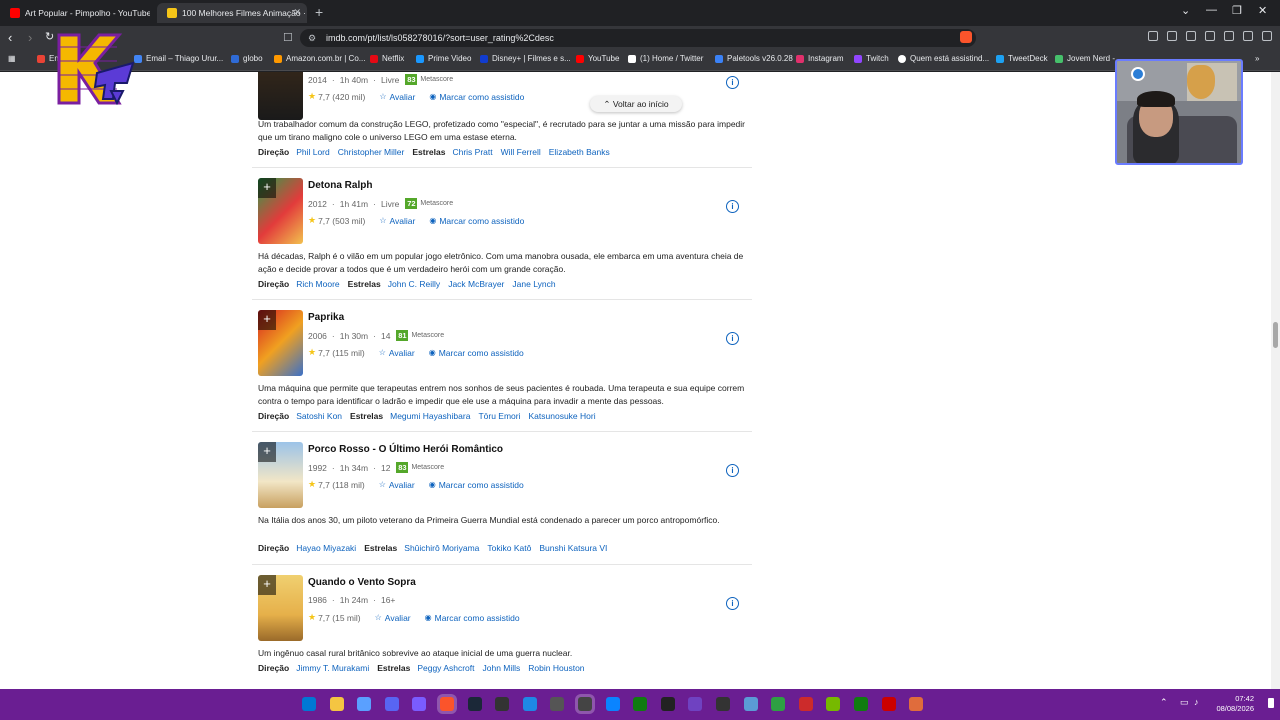  I want to click on vpn-icon, so click(1248, 36).